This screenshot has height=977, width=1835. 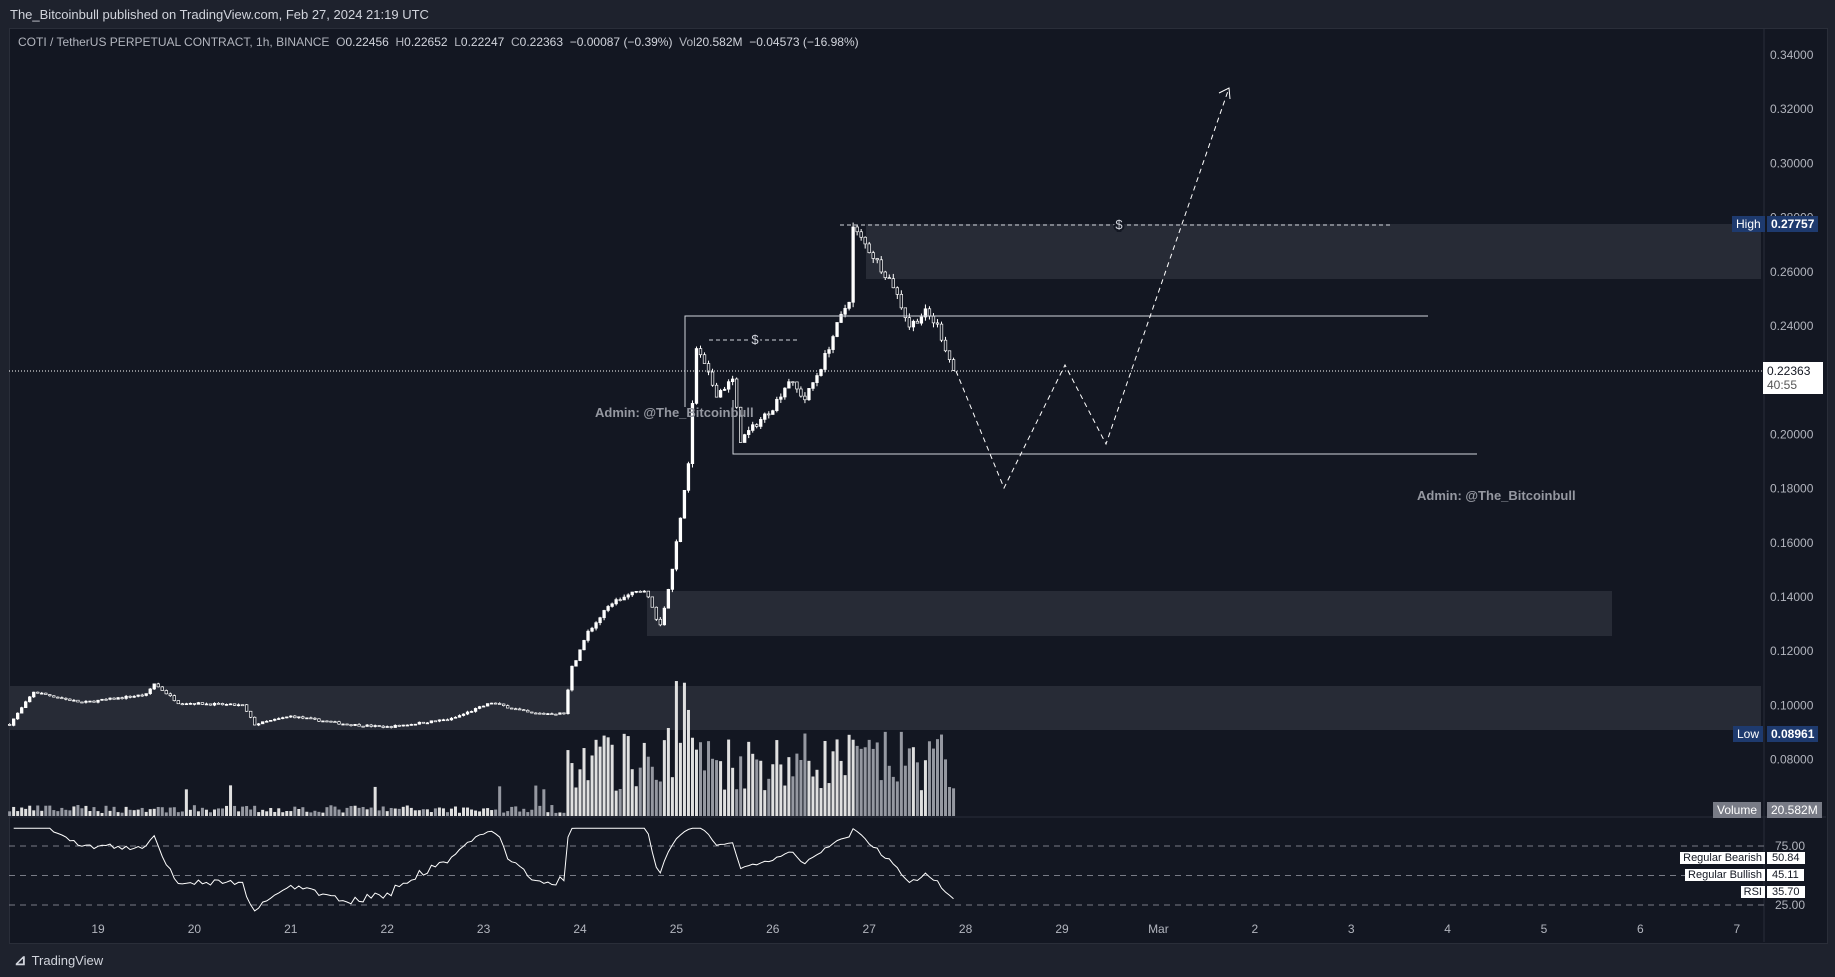 I want to click on tradingview-logo: ⊿ TradingView, so click(x=58, y=960).